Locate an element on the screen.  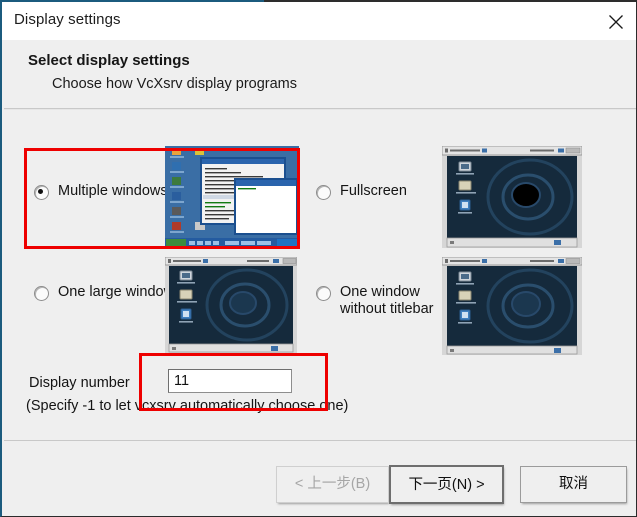
radio-option-one-large-window: One large window is located at coordinates (104, 292).